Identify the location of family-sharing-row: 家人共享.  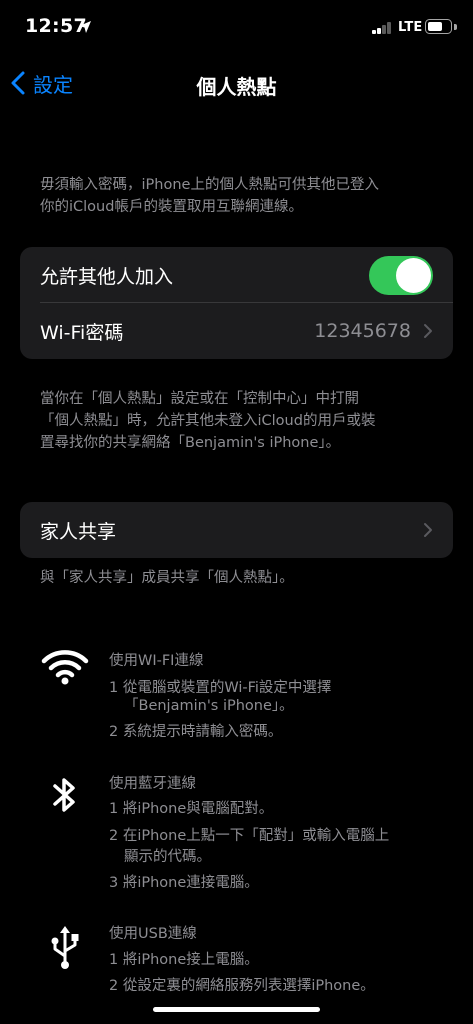
(236, 530).